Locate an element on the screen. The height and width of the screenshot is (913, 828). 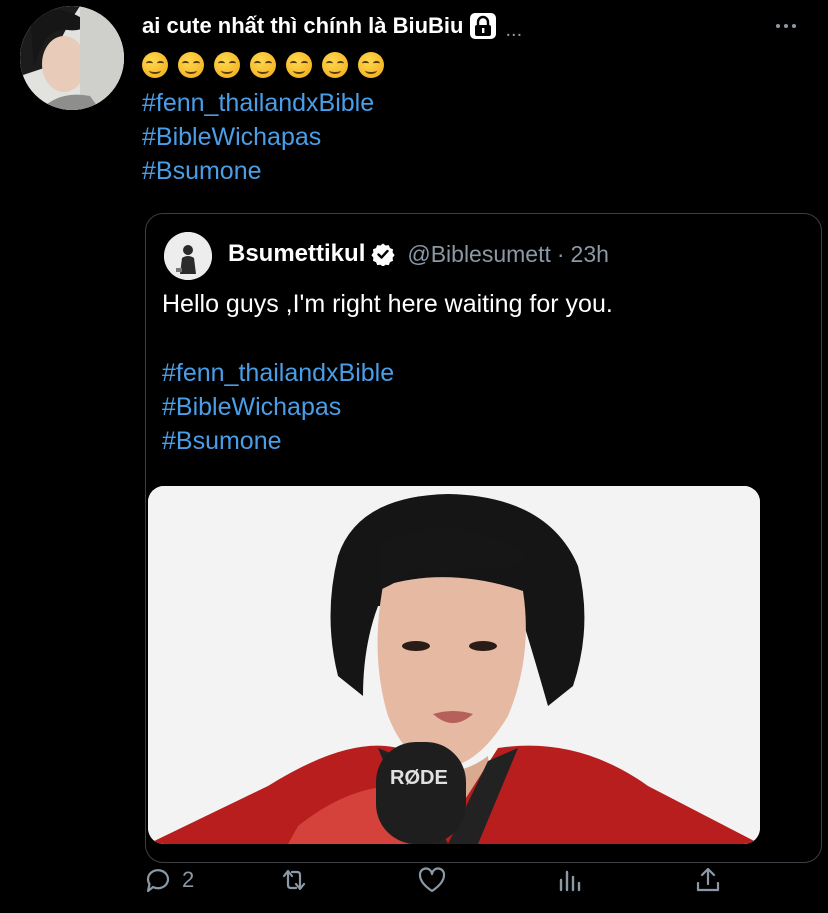
retweet-button is located at coordinates (294, 880).